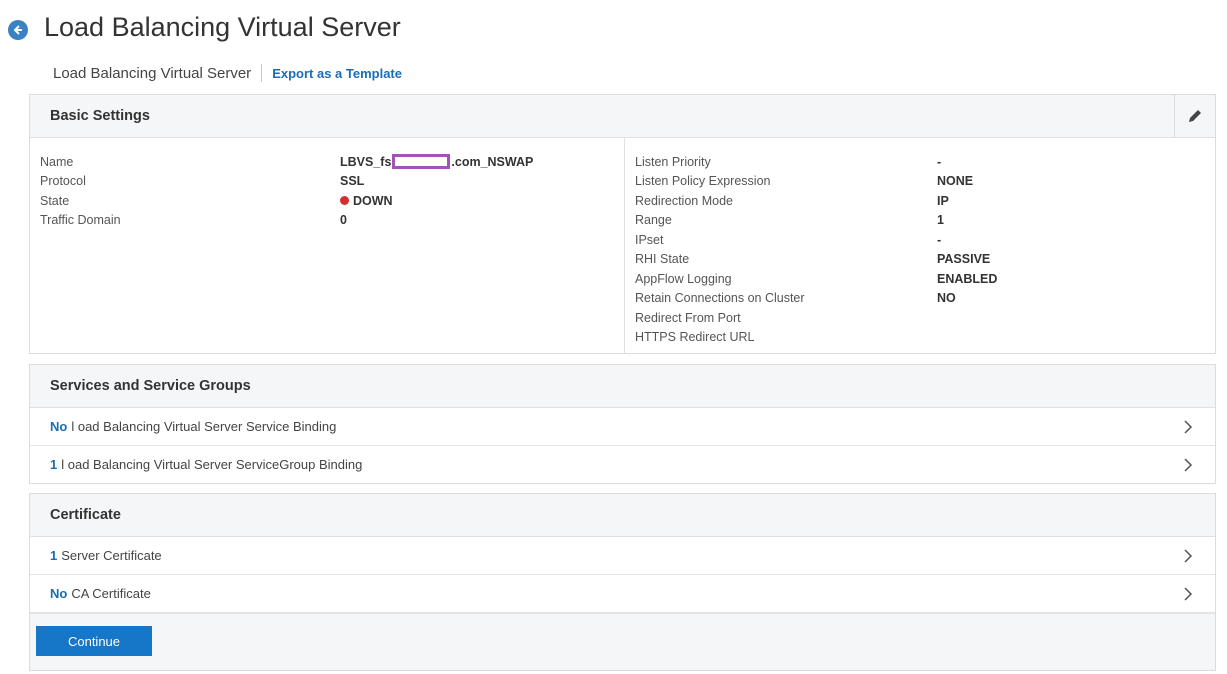  What do you see at coordinates (622, 641) in the screenshot?
I see `action-bar: Continue` at bounding box center [622, 641].